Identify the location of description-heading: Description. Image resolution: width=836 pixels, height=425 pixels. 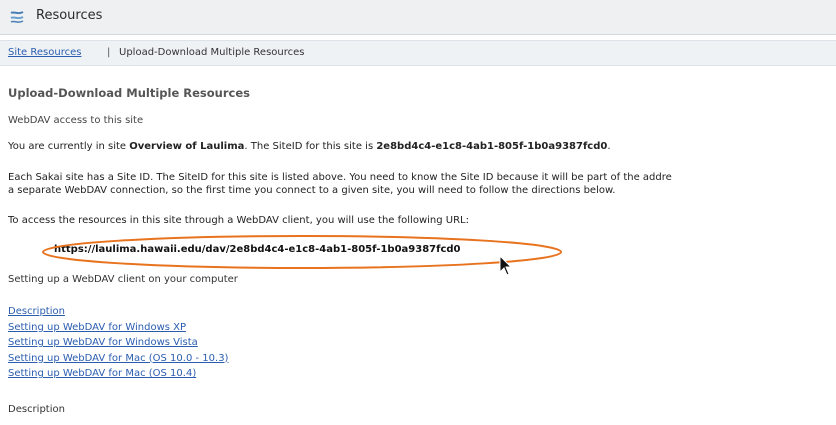
(36, 409).